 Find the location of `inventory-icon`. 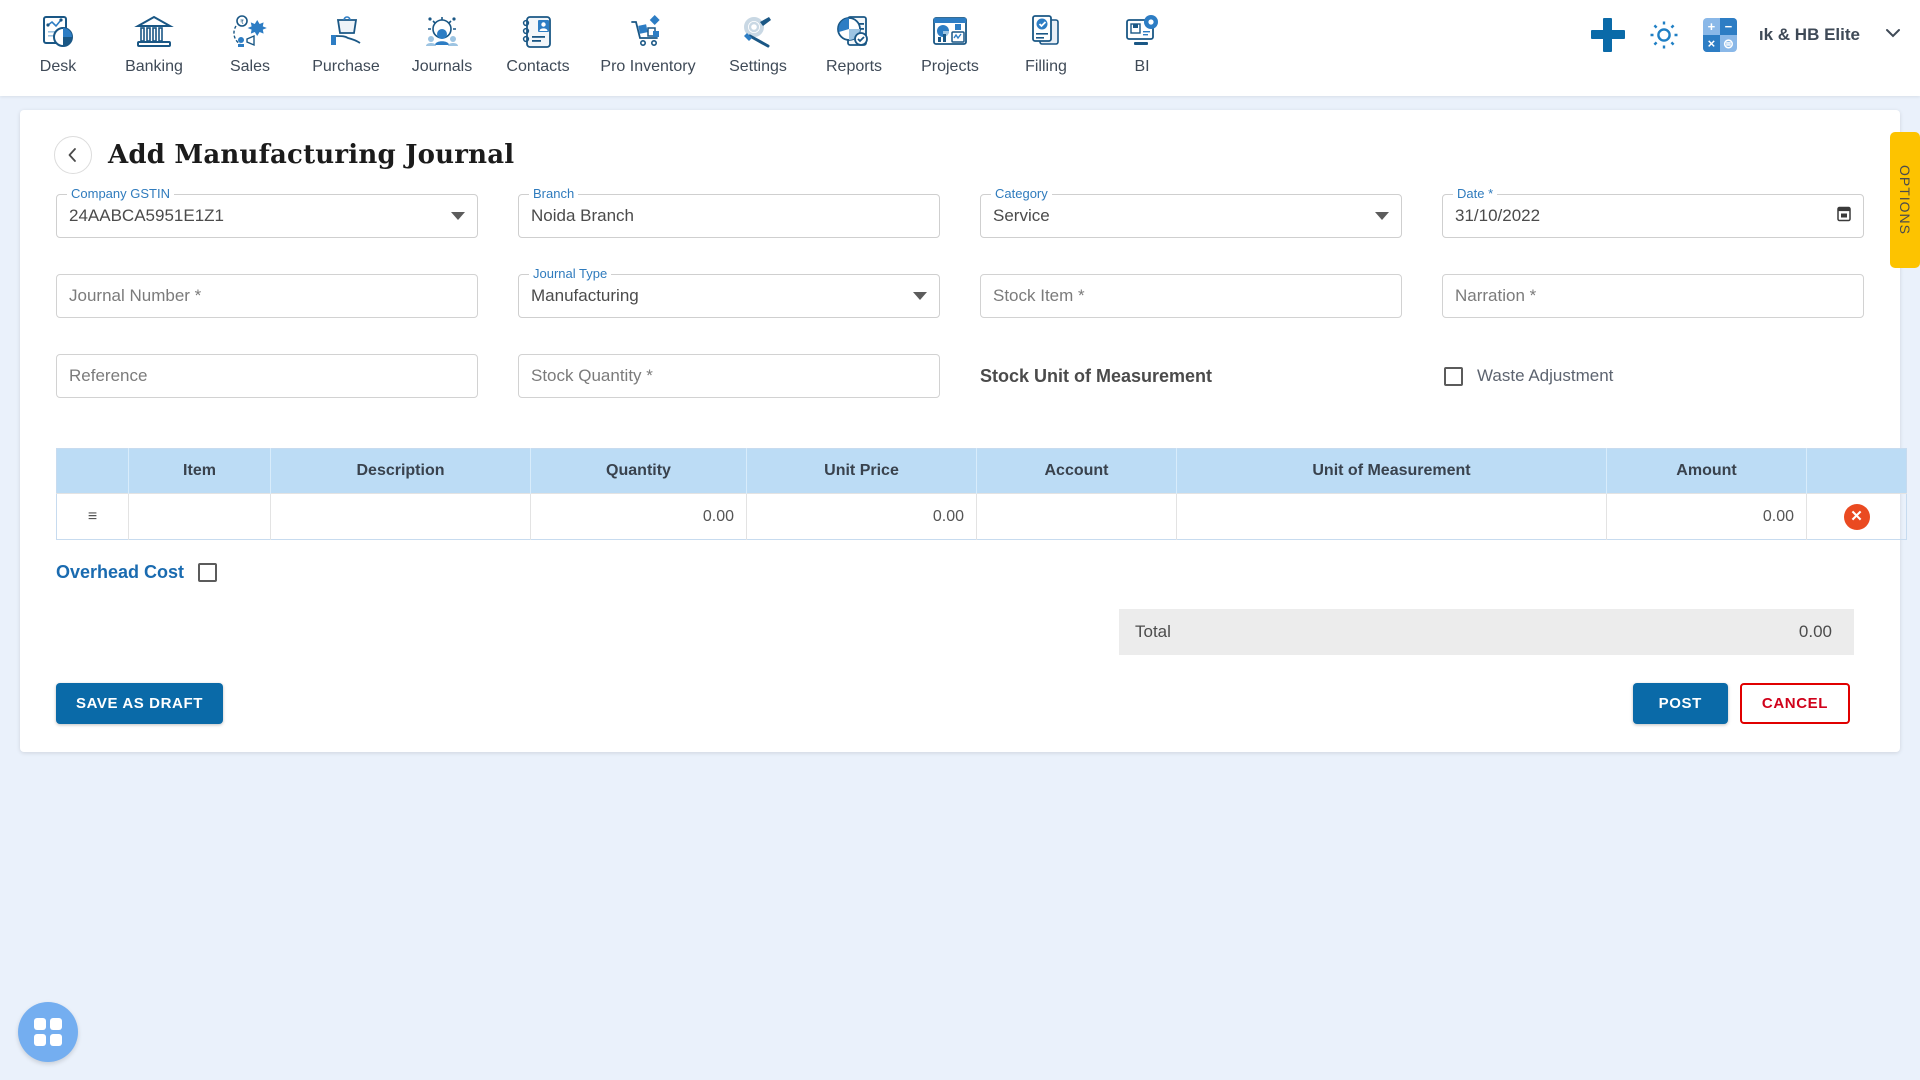

inventory-icon is located at coordinates (648, 32).